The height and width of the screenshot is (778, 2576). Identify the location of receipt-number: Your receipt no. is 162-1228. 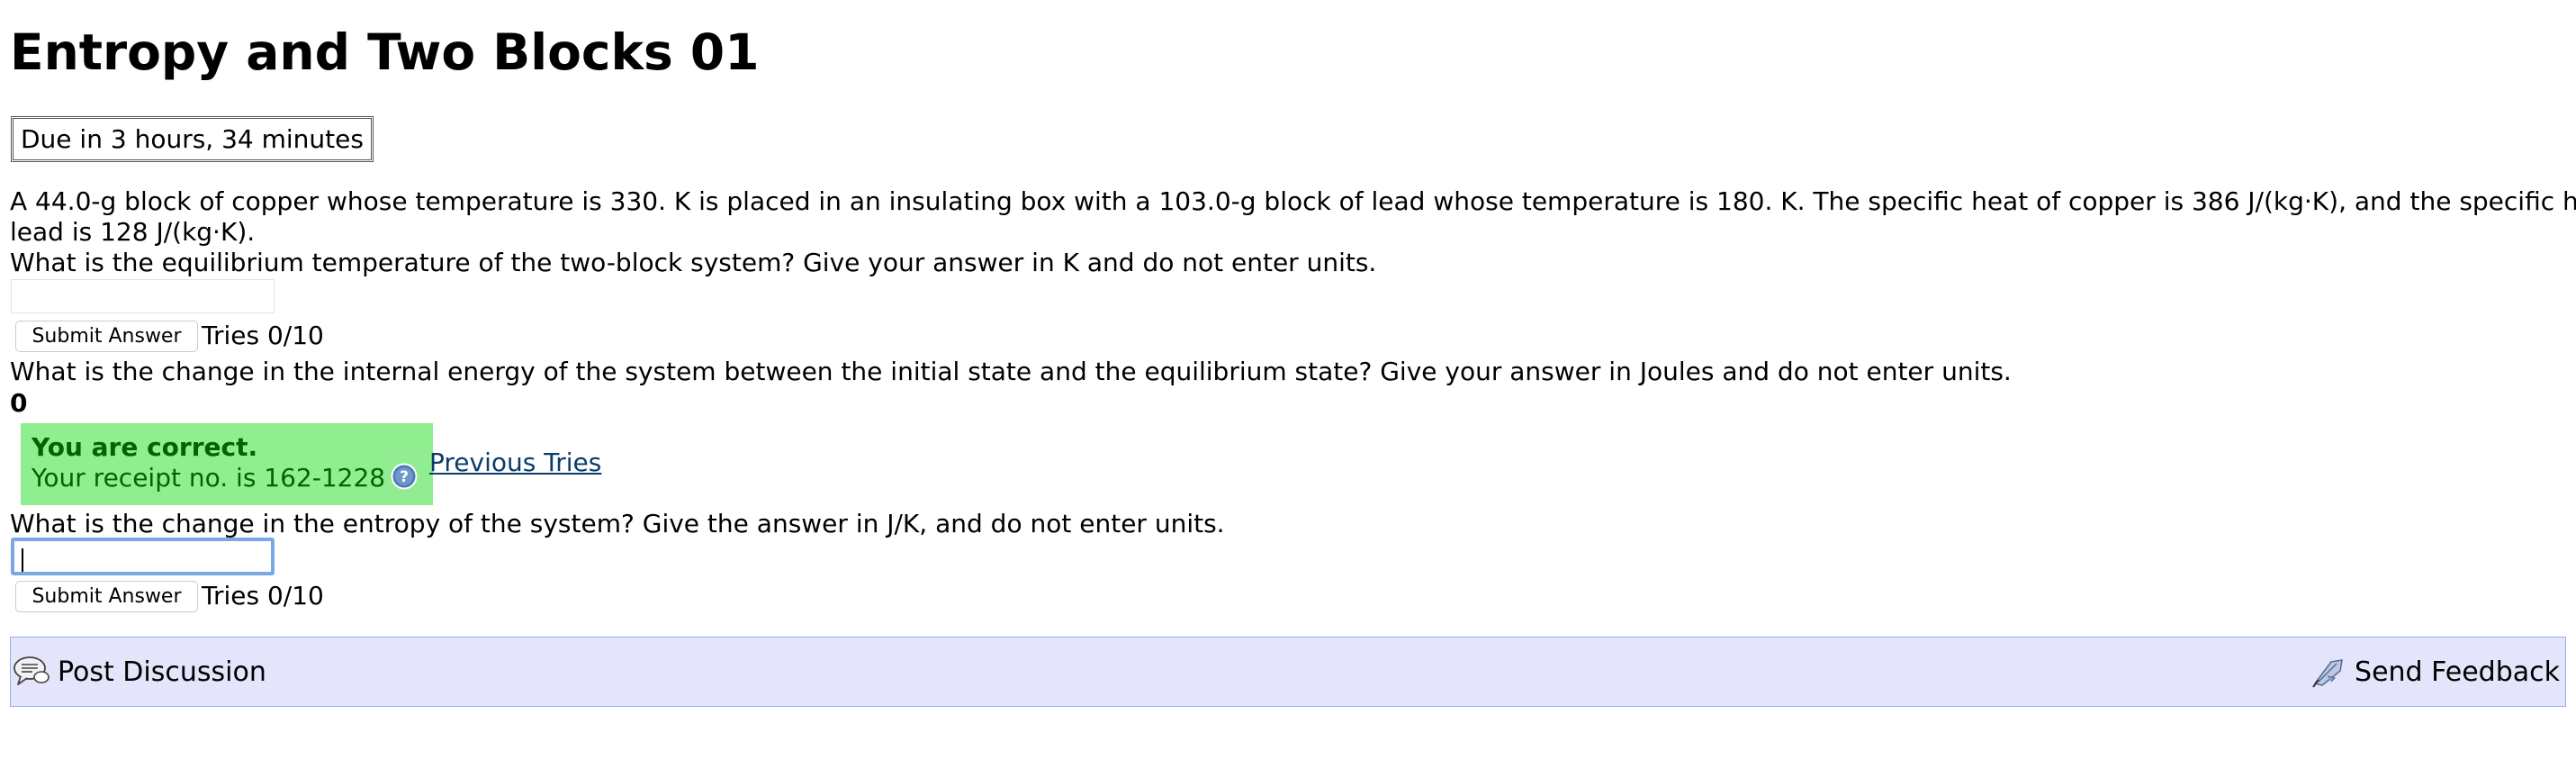
(209, 478).